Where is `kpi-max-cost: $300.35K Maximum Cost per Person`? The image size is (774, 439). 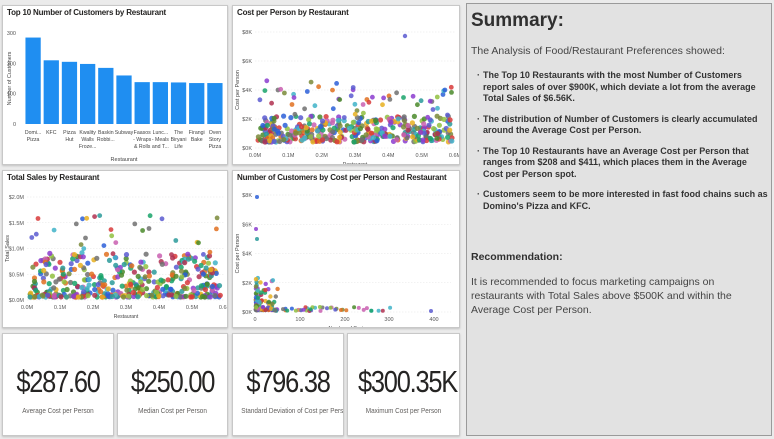 kpi-max-cost: $300.35K Maximum Cost per Person is located at coordinates (403, 384).